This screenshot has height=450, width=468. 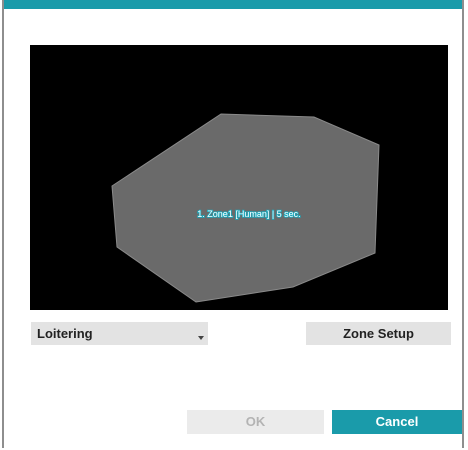 What do you see at coordinates (65, 333) in the screenshot?
I see `event-type-selected: Loitering` at bounding box center [65, 333].